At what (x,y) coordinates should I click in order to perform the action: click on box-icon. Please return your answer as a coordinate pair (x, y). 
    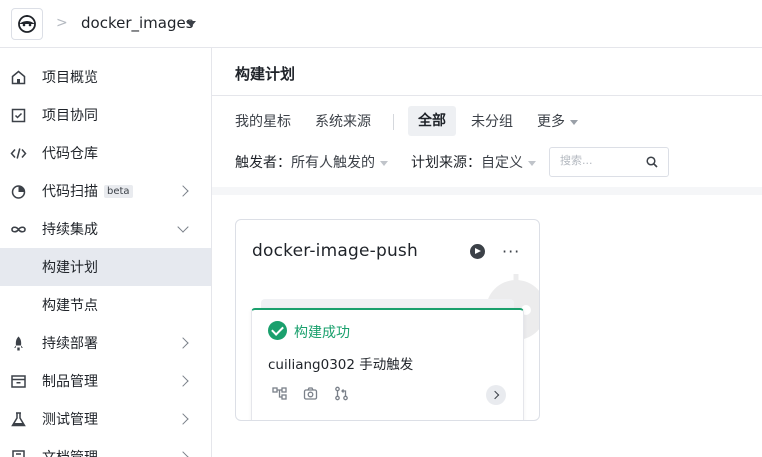
    Looking at the image, I should click on (18, 381).